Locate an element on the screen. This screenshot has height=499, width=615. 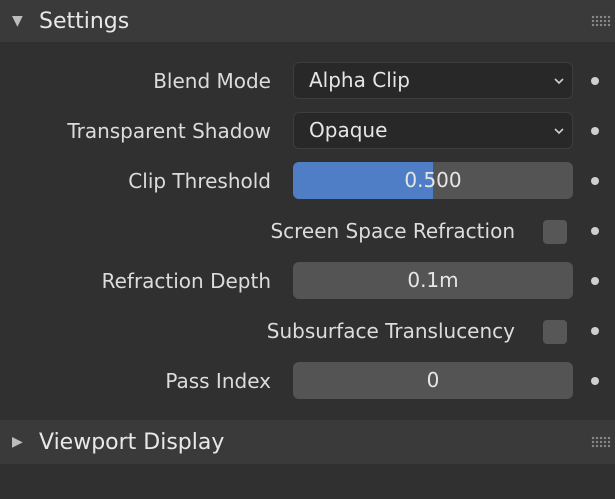
settings-panel-title: Settings is located at coordinates (84, 21).